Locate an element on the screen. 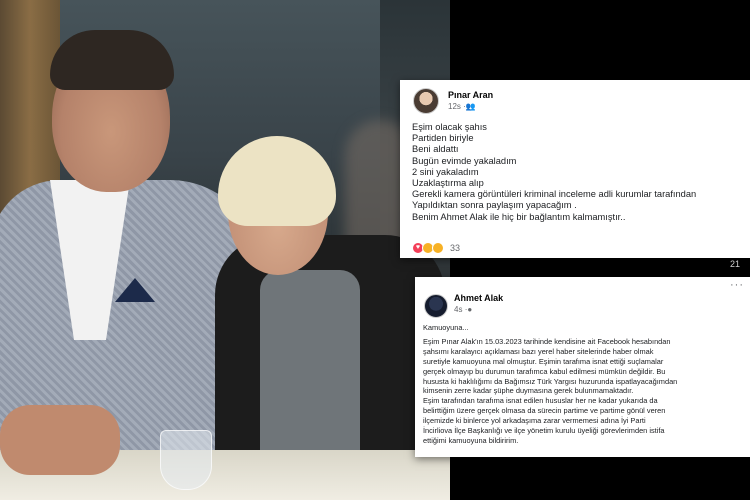 Image resolution: width=750 pixels, height=500 pixels. post-meta: 4s ·● is located at coordinates (463, 309).